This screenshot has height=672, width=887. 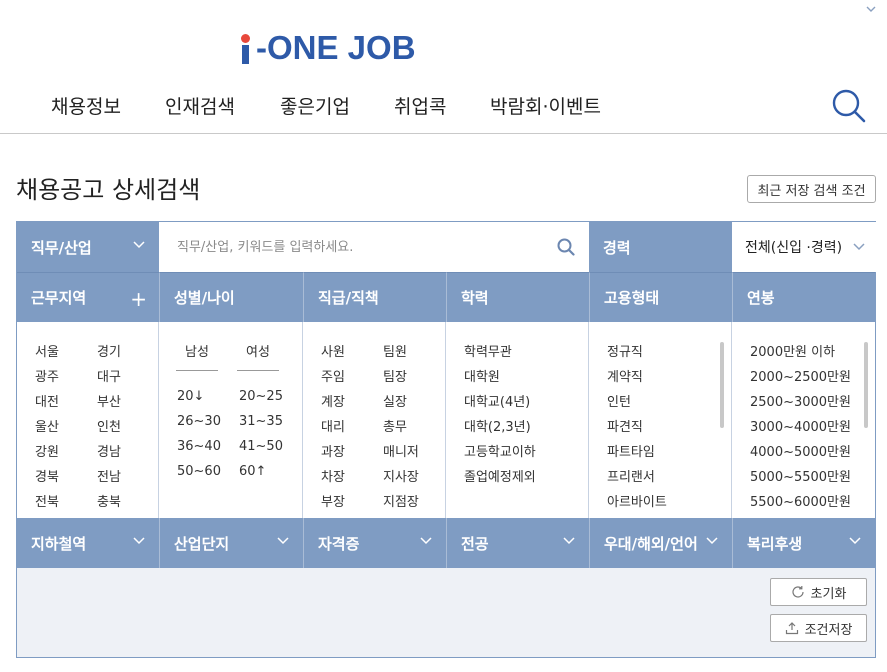 What do you see at coordinates (66, 452) in the screenshot?
I see `region-option: 강원` at bounding box center [66, 452].